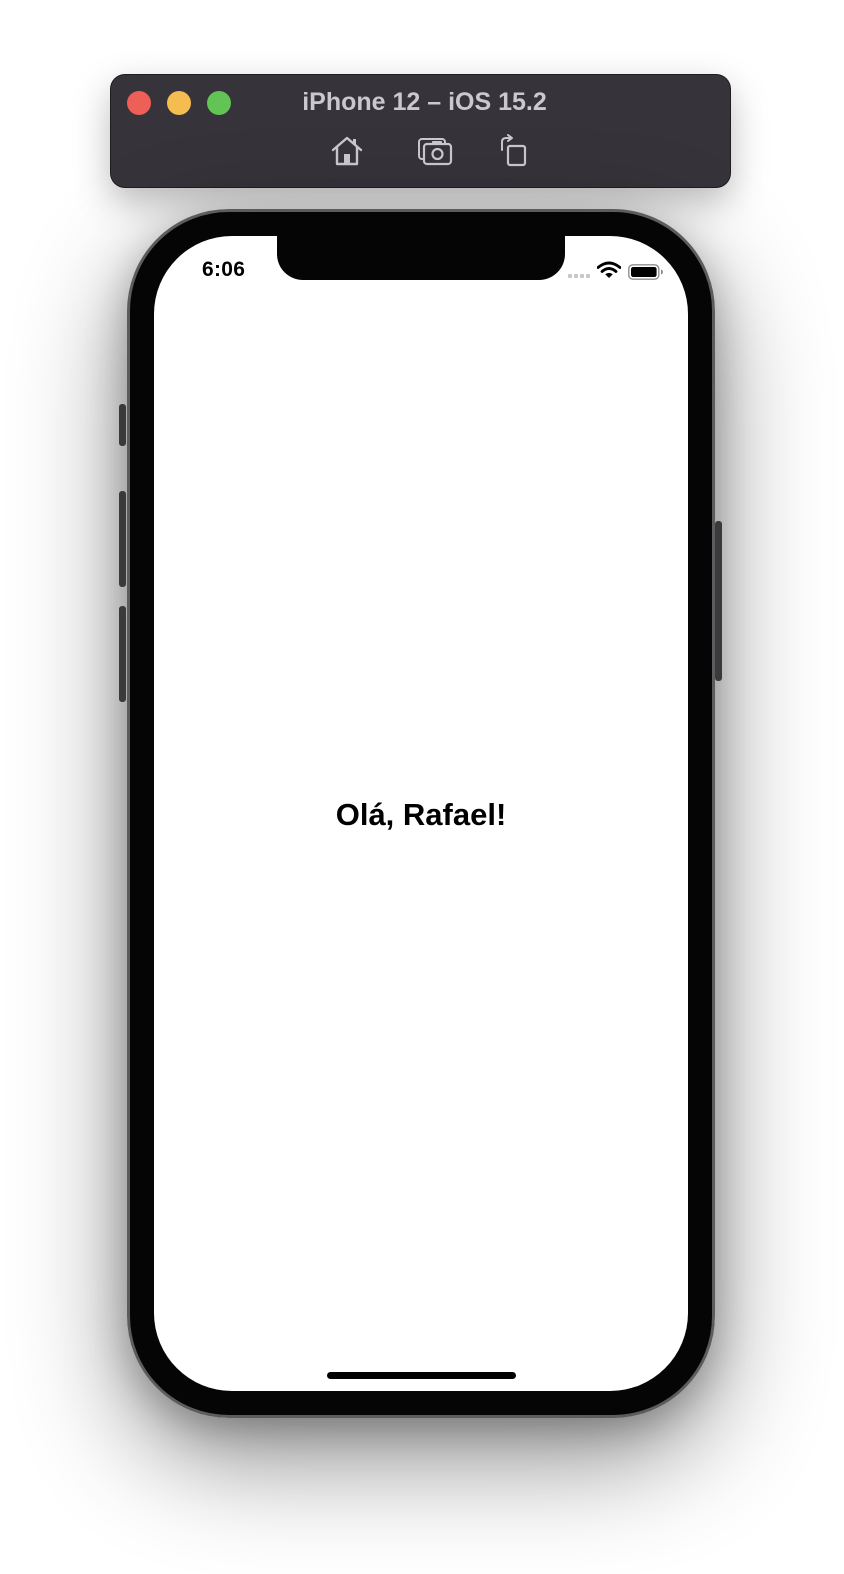  I want to click on camera-icon, so click(435, 152).